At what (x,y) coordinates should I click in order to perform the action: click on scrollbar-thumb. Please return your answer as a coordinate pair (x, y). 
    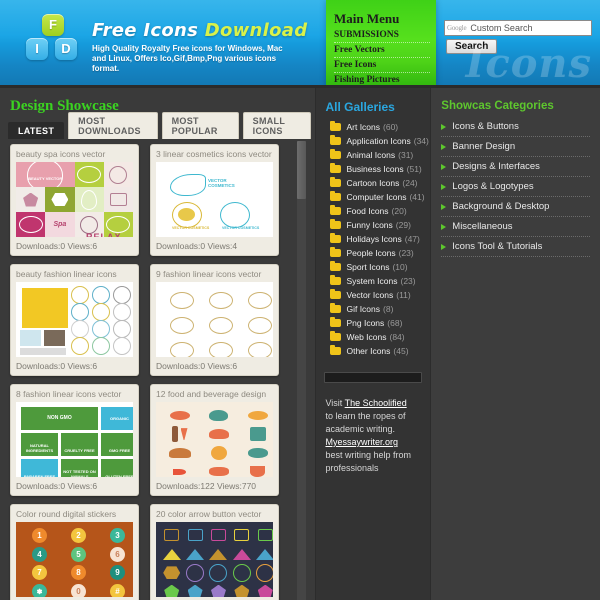
    Looking at the image, I should click on (301, 170).